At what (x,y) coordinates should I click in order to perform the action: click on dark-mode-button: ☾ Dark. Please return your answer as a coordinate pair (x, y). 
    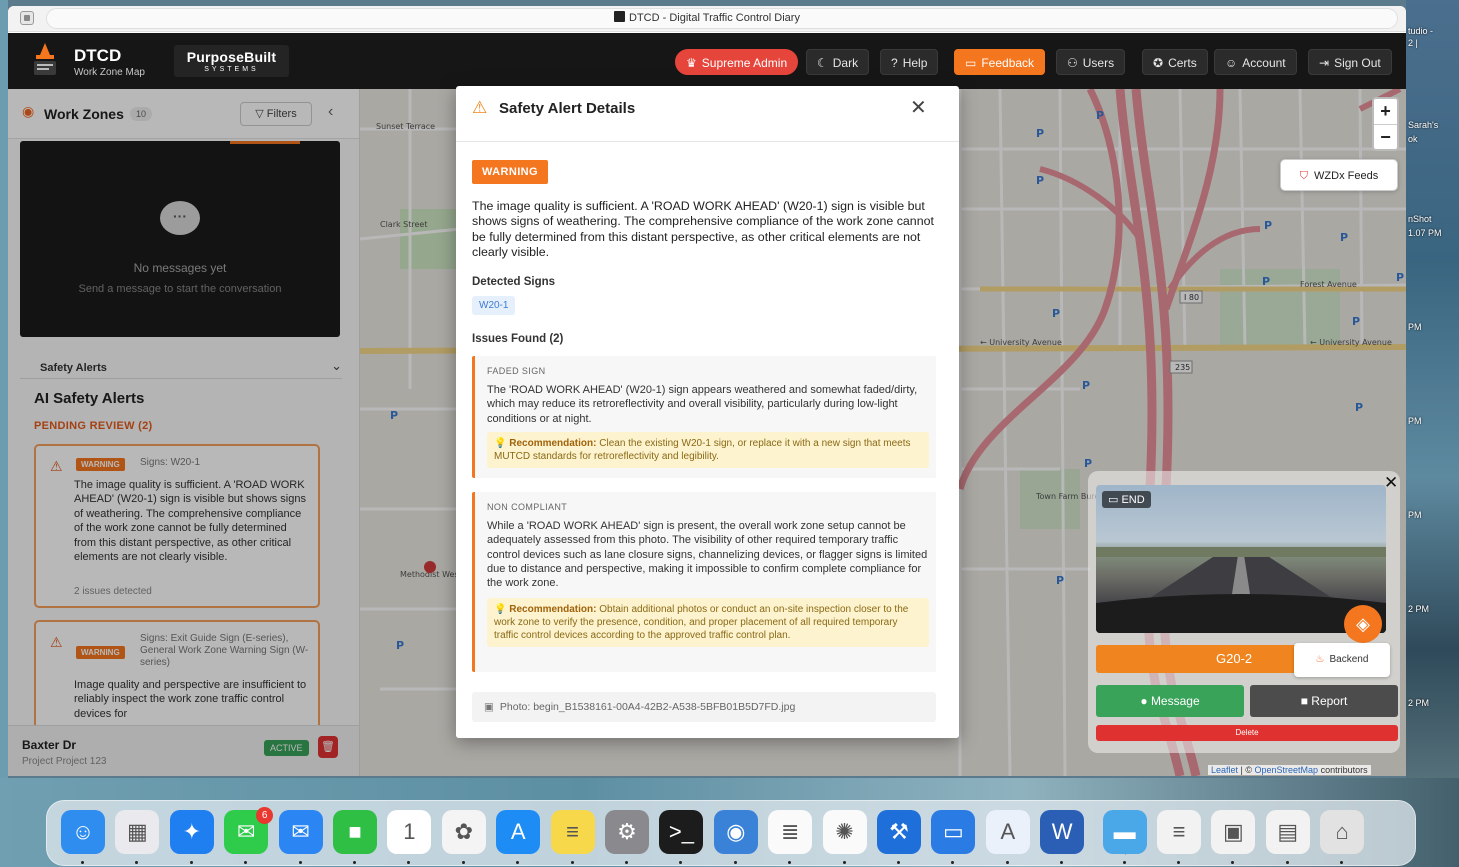
    Looking at the image, I should click on (838, 62).